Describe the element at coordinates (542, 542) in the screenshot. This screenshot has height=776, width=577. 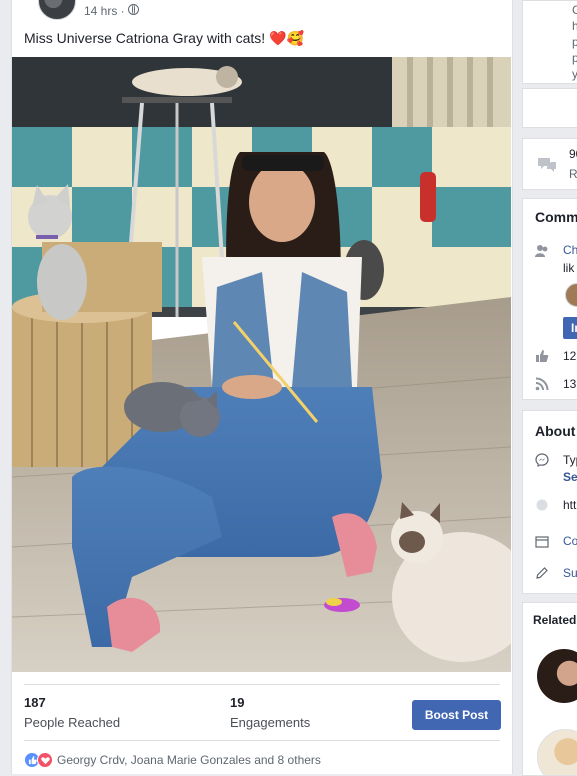
I see `category-icon` at that location.